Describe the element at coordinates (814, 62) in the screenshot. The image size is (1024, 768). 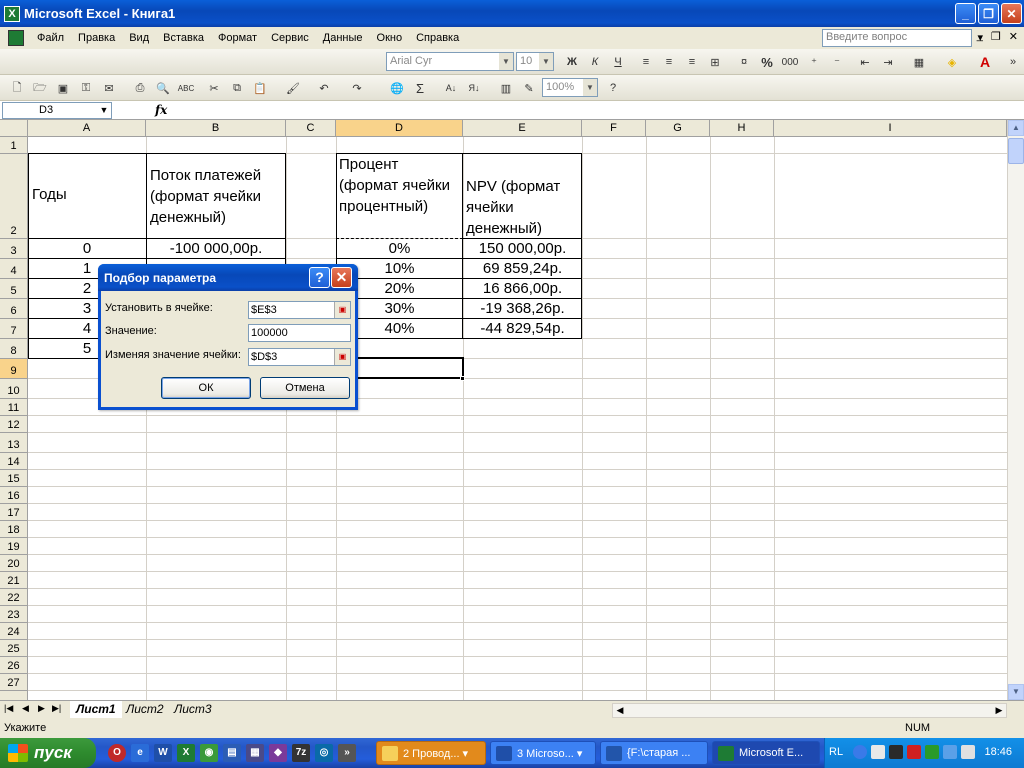
I see `increase-decimal-icon: ⁺` at that location.